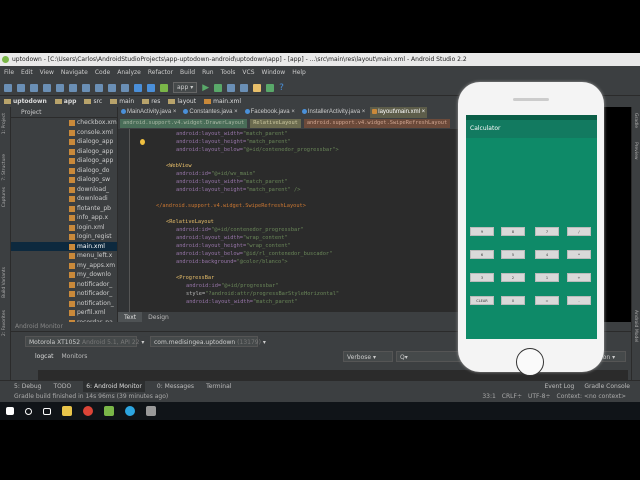 The width and height of the screenshot is (640, 480). Describe the element at coordinates (579, 277) in the screenshot. I see `calc-button: +` at that location.